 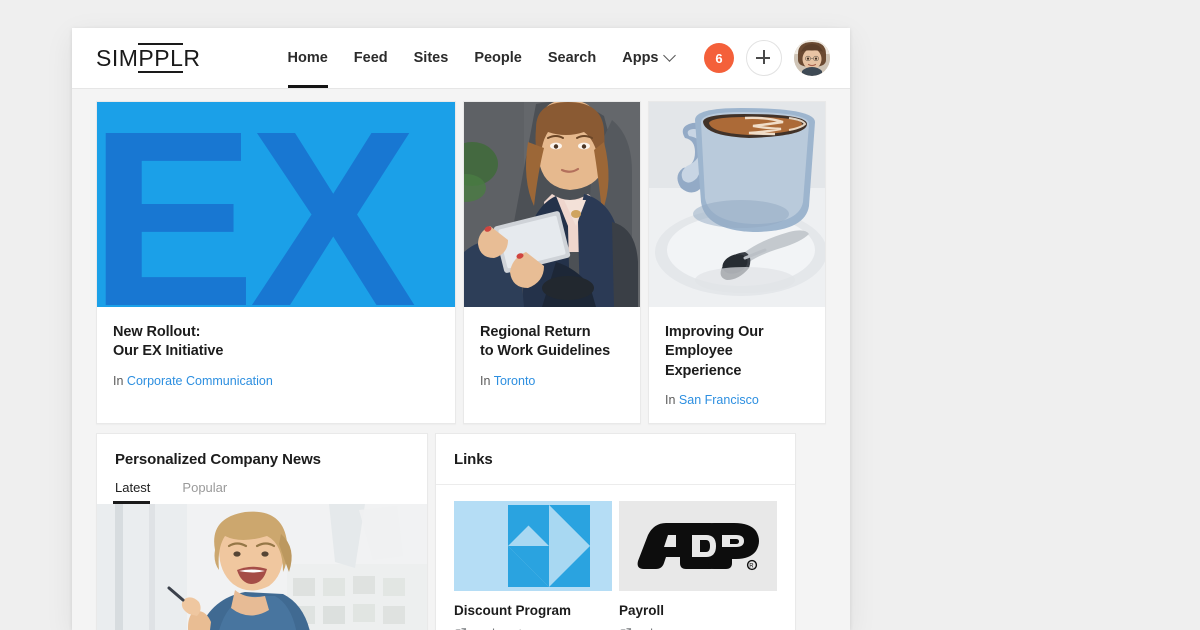 What do you see at coordinates (615, 557) in the screenshot?
I see `links-list: Discount Program perkspot.com` at bounding box center [615, 557].